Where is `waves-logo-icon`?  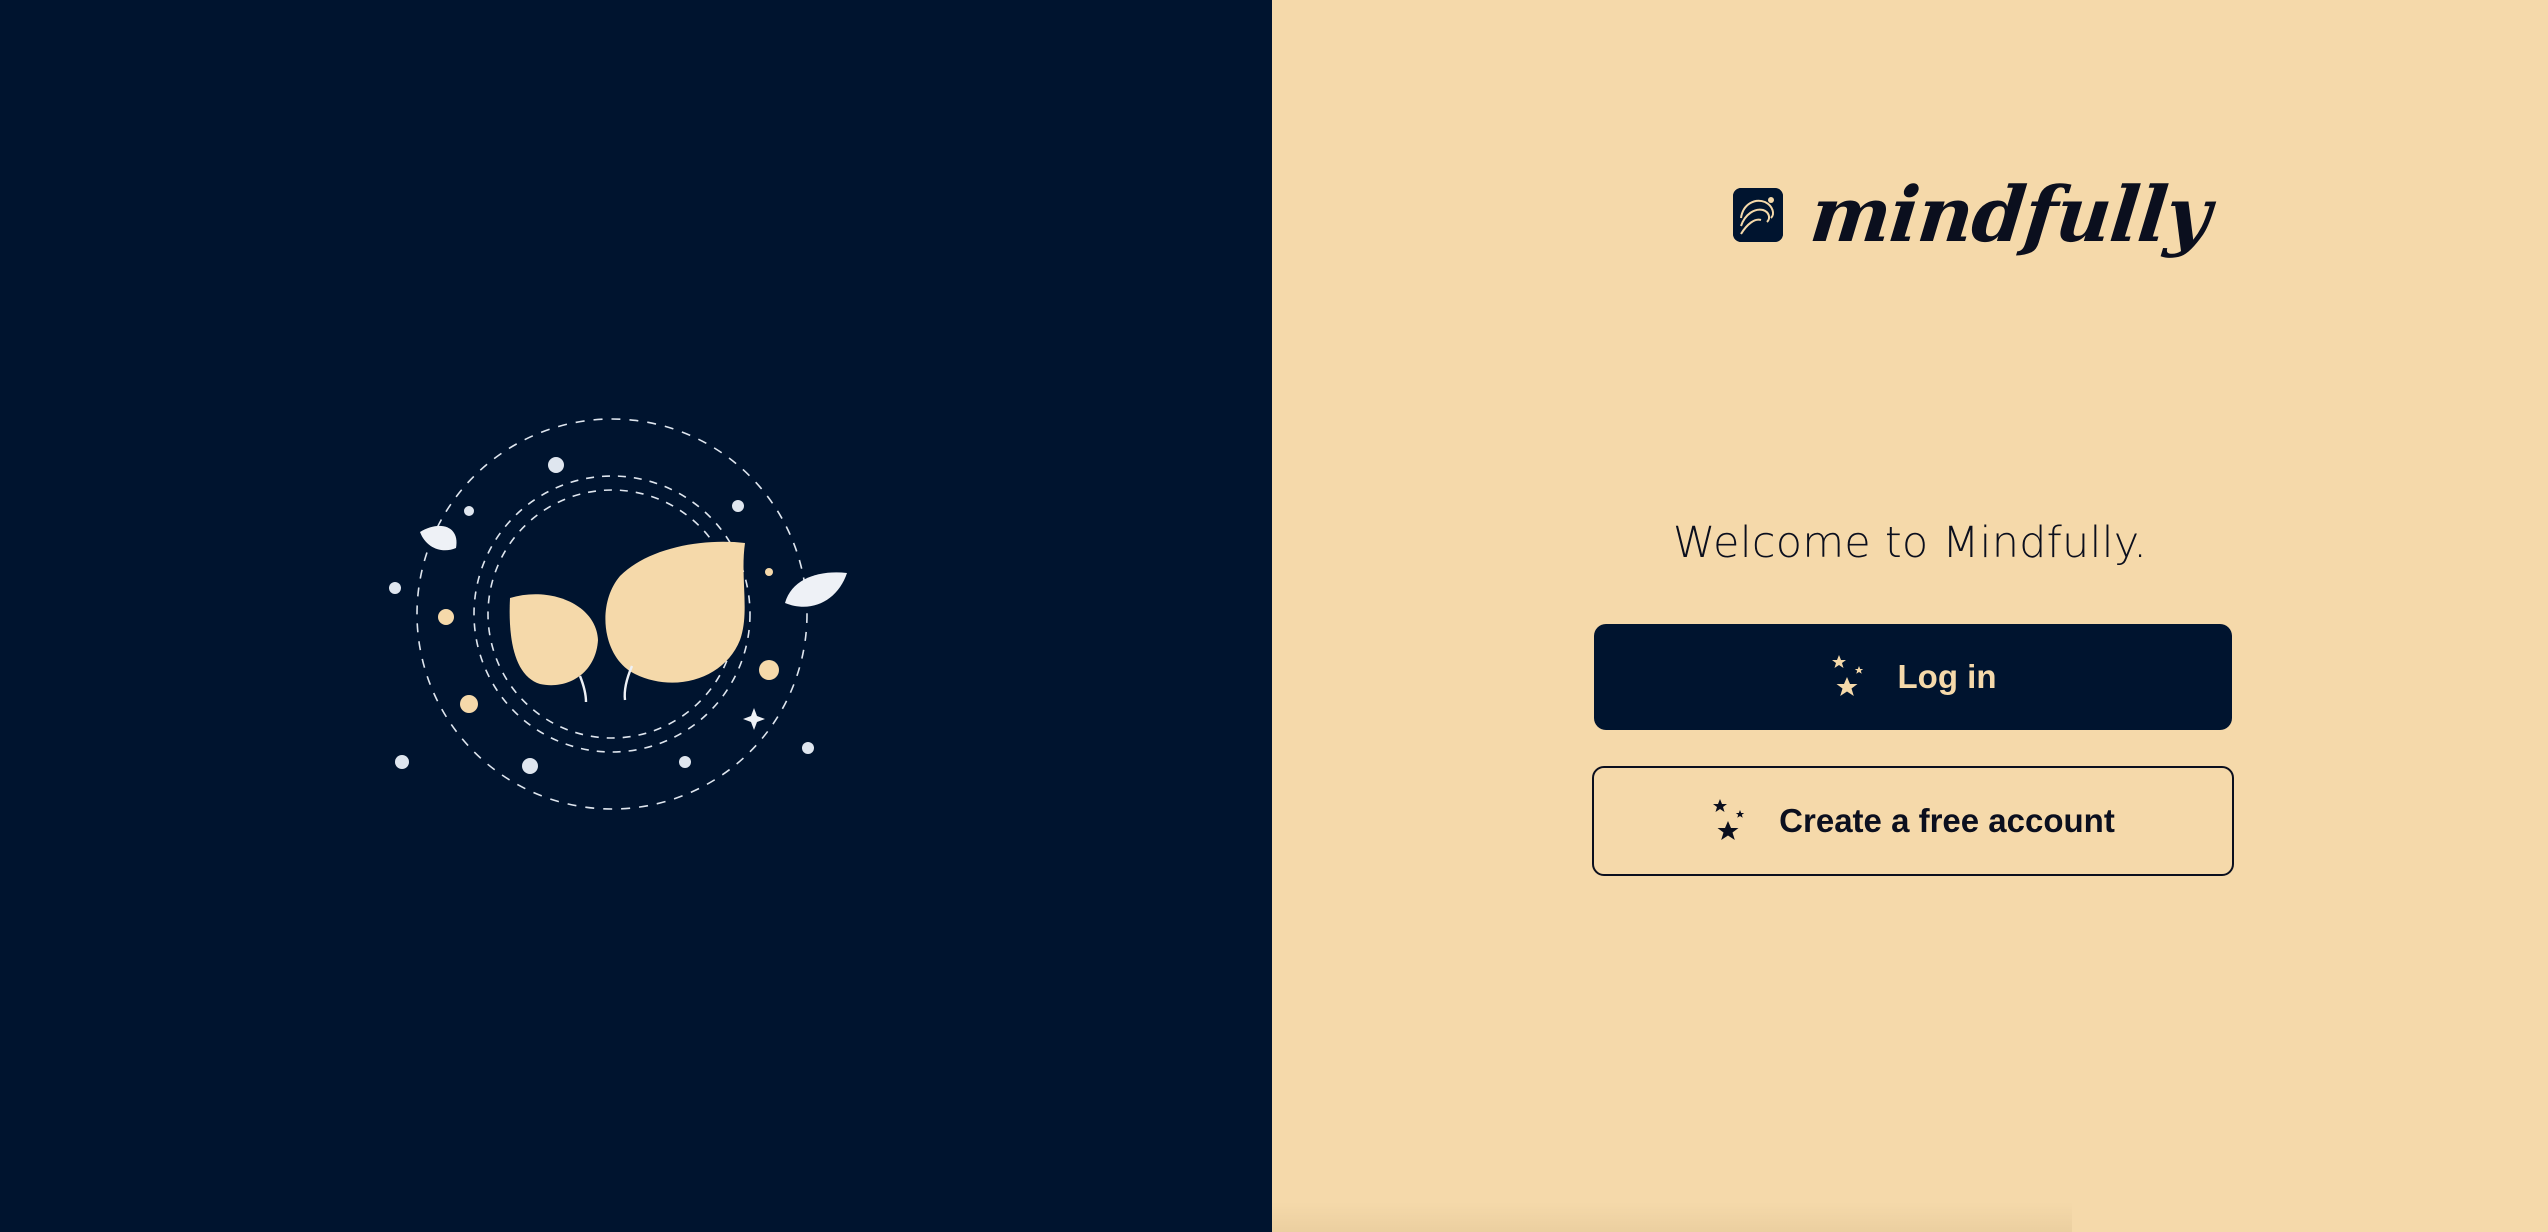 waves-logo-icon is located at coordinates (1758, 215).